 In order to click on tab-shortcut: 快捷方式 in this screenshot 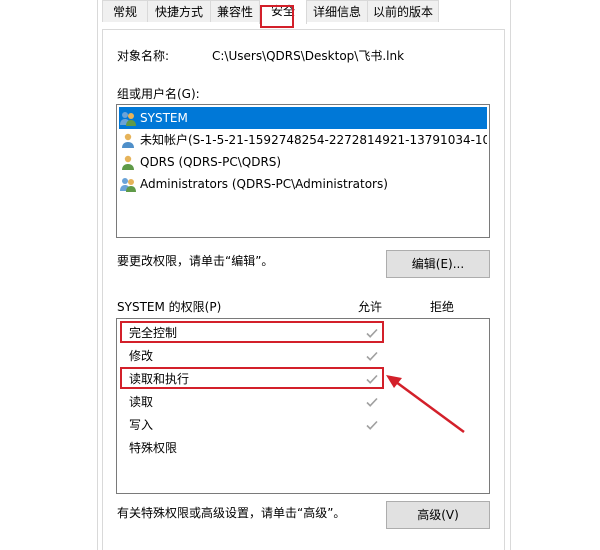, I will do `click(179, 11)`.